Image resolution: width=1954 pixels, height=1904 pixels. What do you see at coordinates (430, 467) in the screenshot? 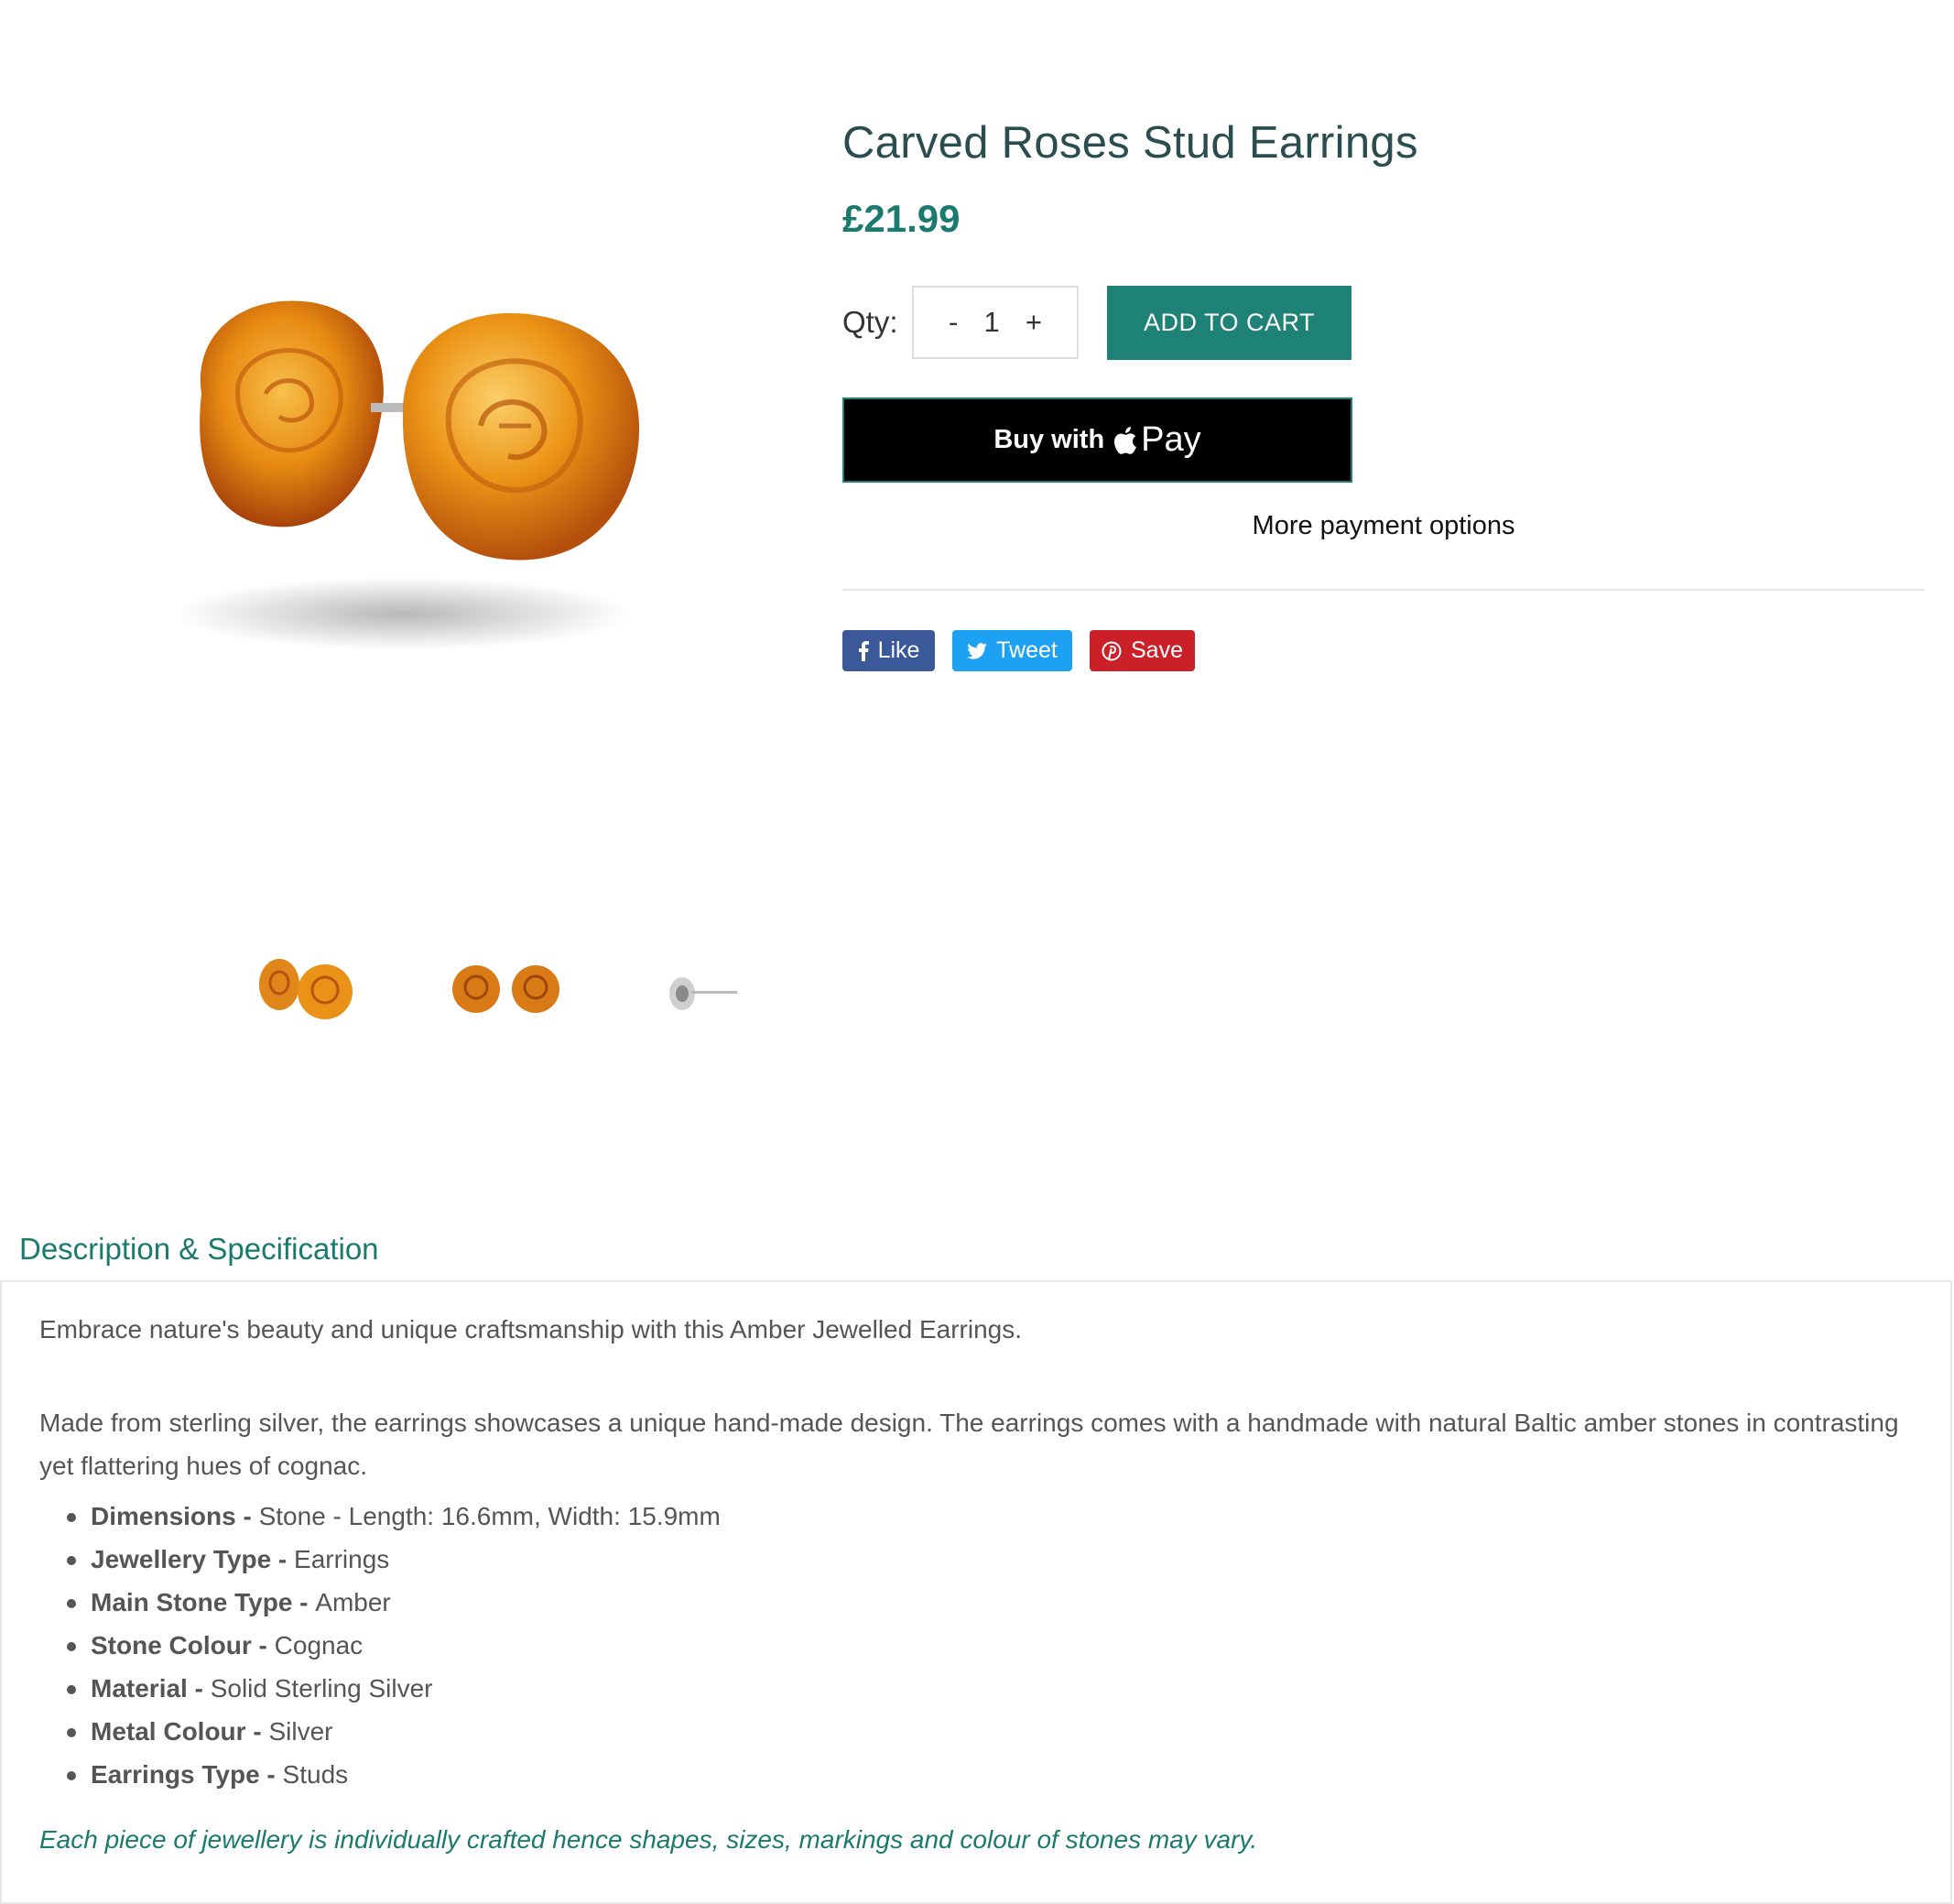
I see `product-main-image` at bounding box center [430, 467].